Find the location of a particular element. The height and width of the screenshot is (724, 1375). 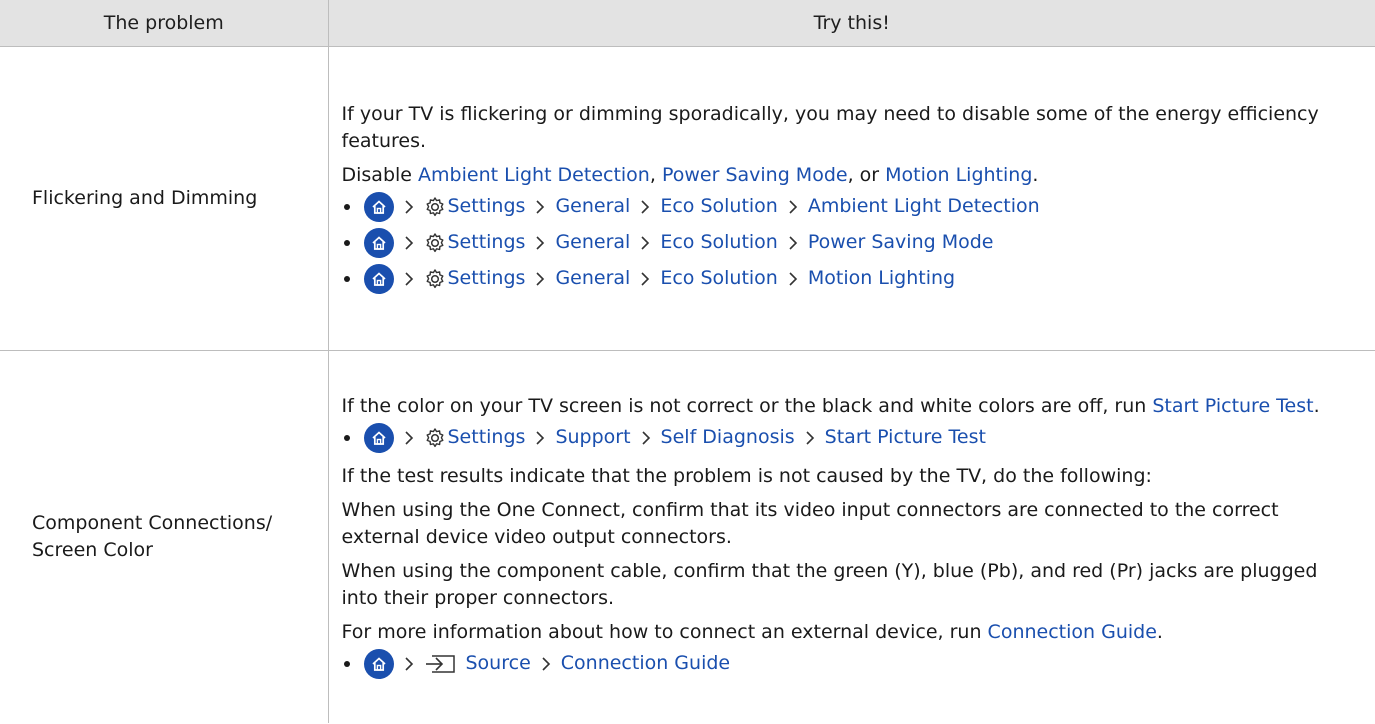

problem-label-line1: Component Connections/ is located at coordinates (152, 523).